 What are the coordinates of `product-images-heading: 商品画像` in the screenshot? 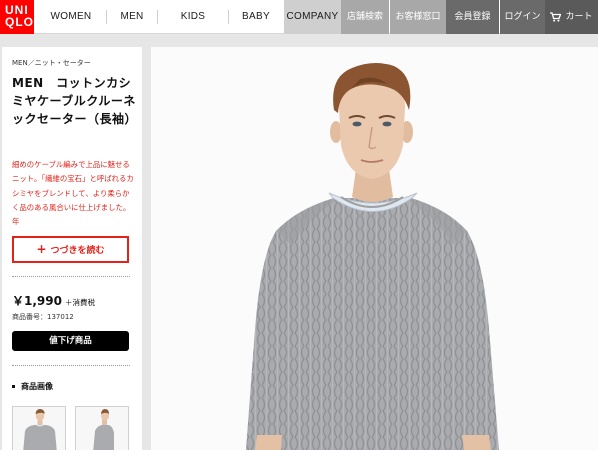 It's located at (32, 386).